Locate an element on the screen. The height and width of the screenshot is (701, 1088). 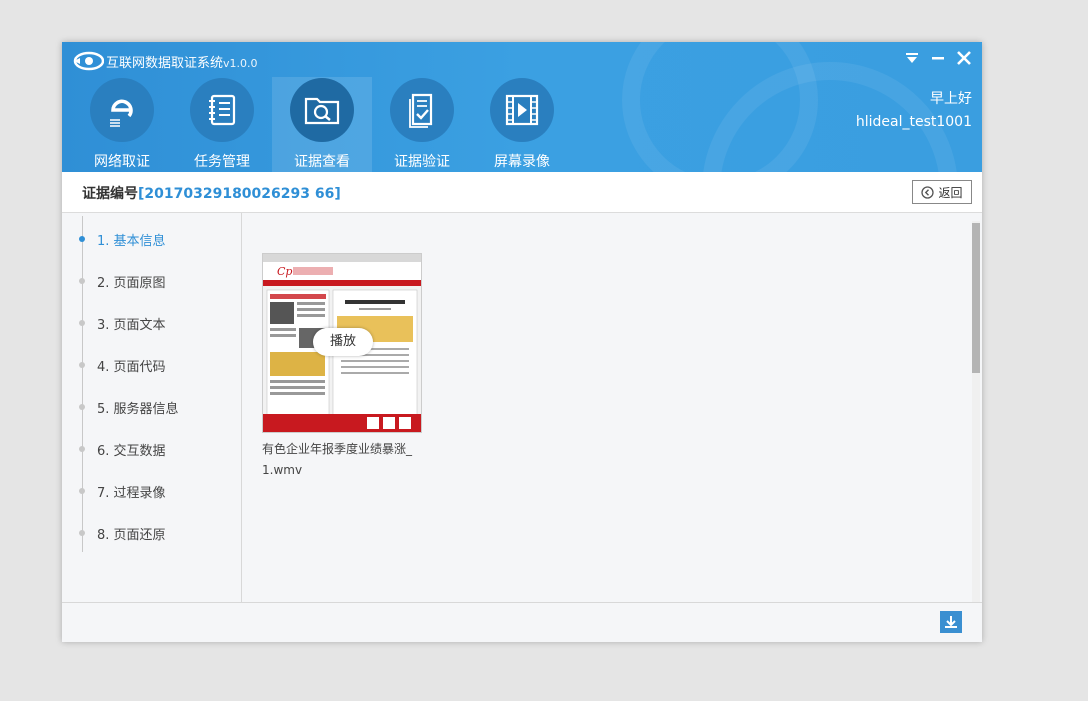
menu-down-icon is located at coordinates (912, 60).